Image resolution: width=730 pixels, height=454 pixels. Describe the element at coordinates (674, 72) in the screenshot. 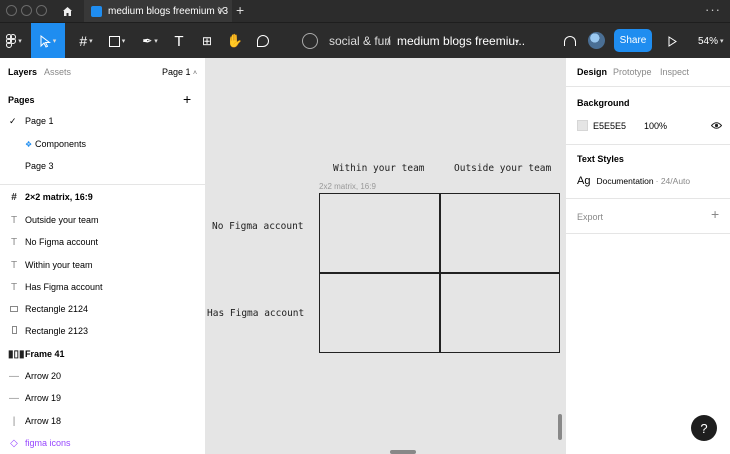

I see `tab-inspect: Inspect` at that location.